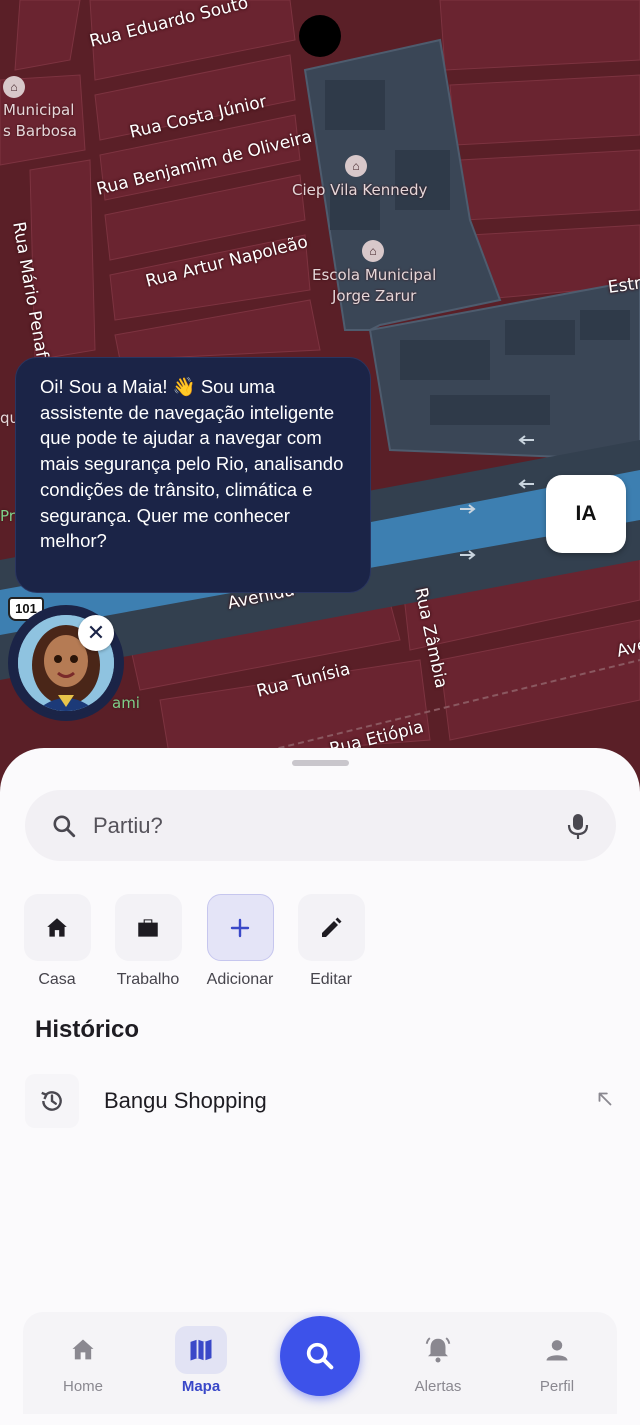  What do you see at coordinates (331, 941) in the screenshot?
I see `shortcut-editar: Editar` at bounding box center [331, 941].